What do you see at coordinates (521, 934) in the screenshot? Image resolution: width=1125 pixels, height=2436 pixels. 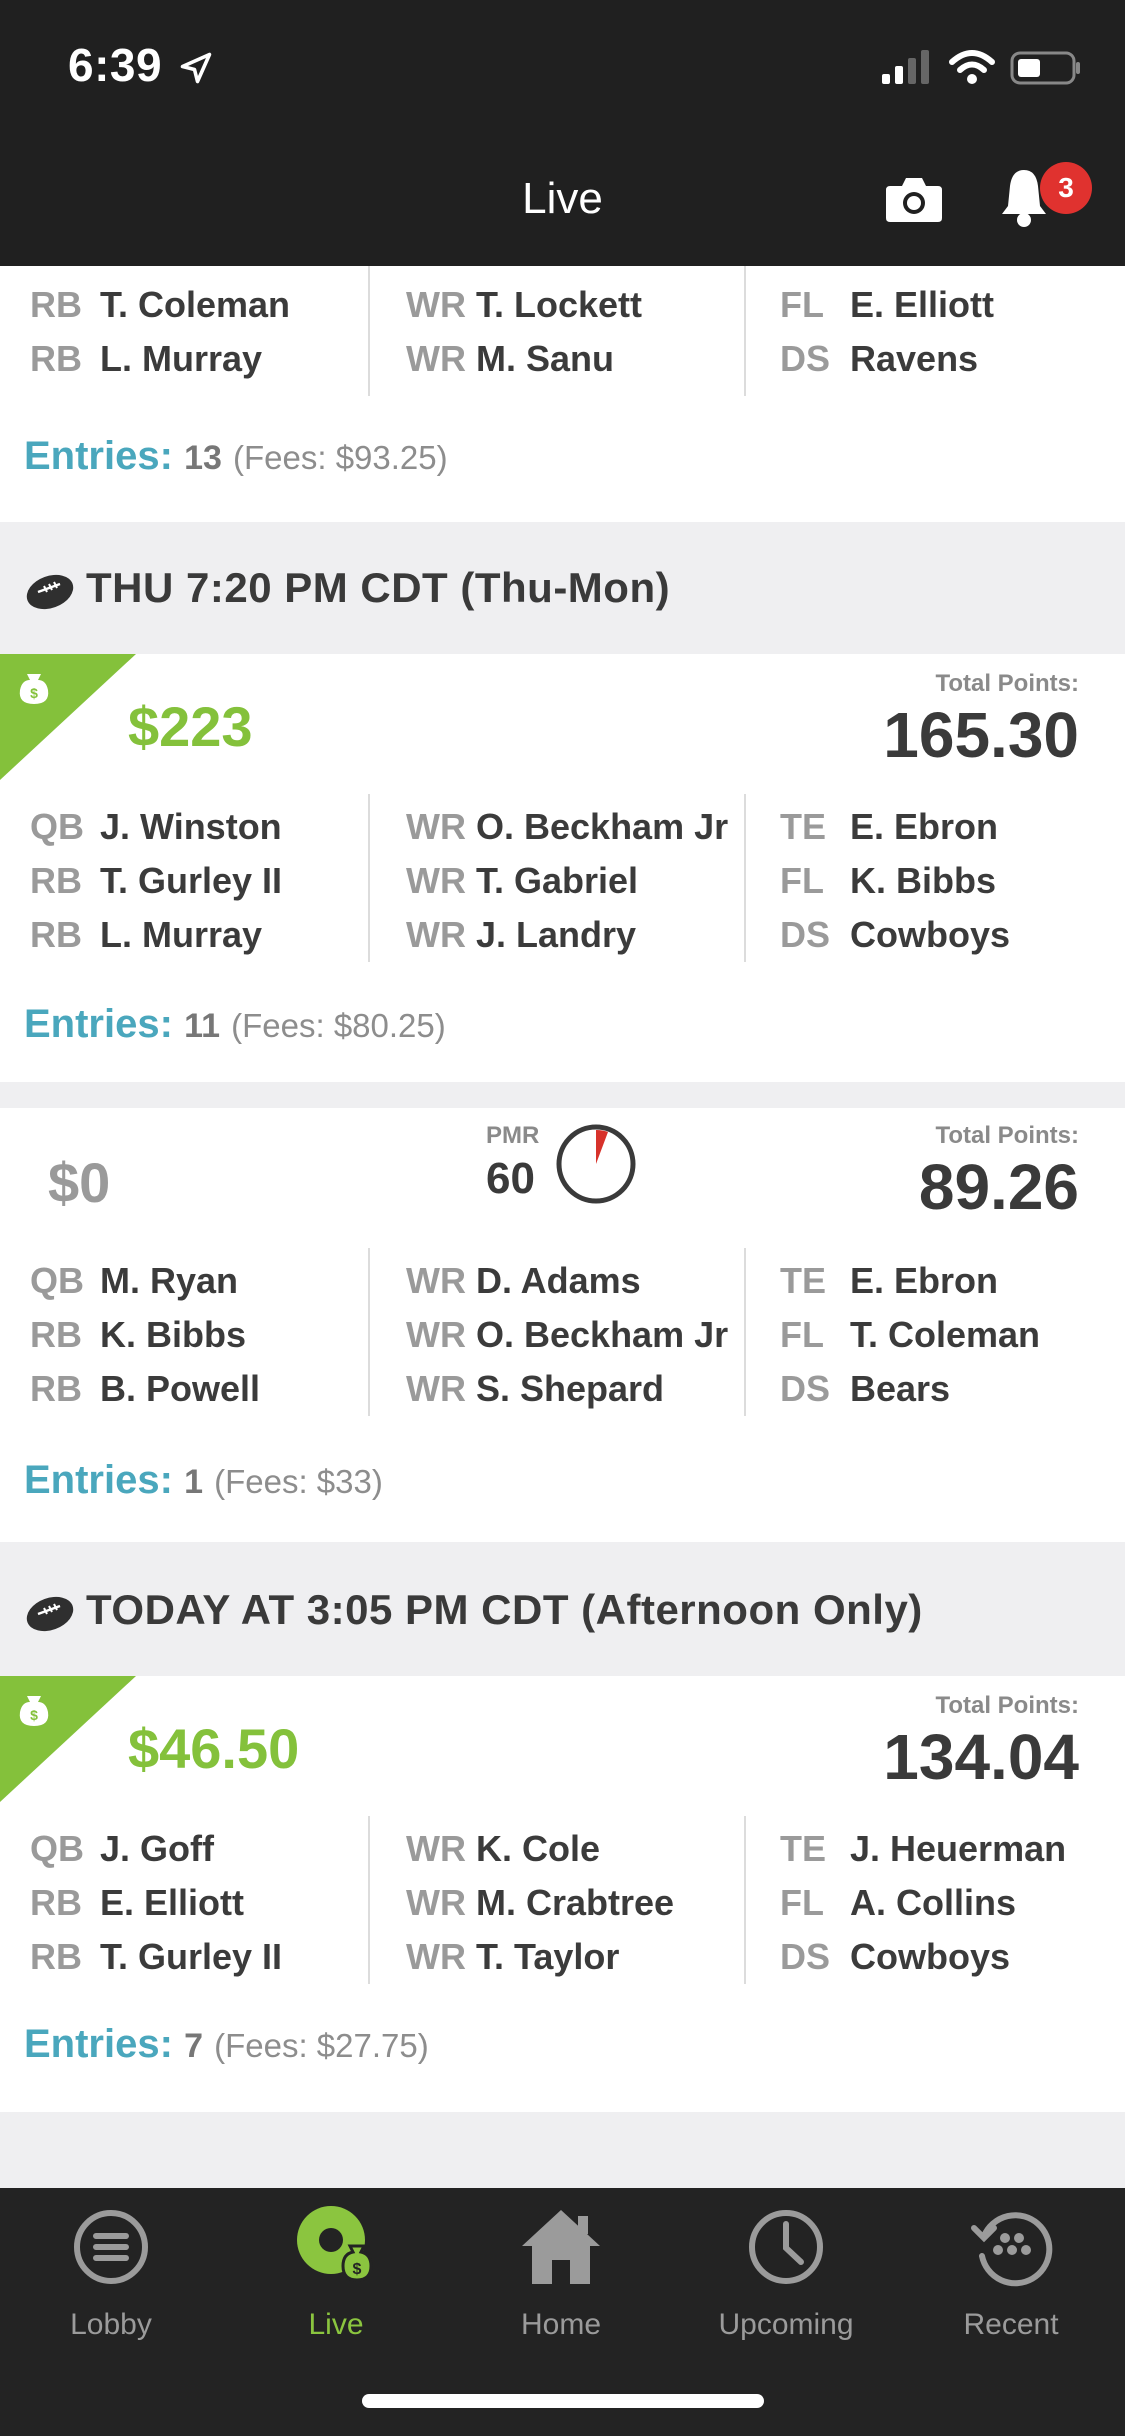 I see `player-row: WR J. Landry` at bounding box center [521, 934].